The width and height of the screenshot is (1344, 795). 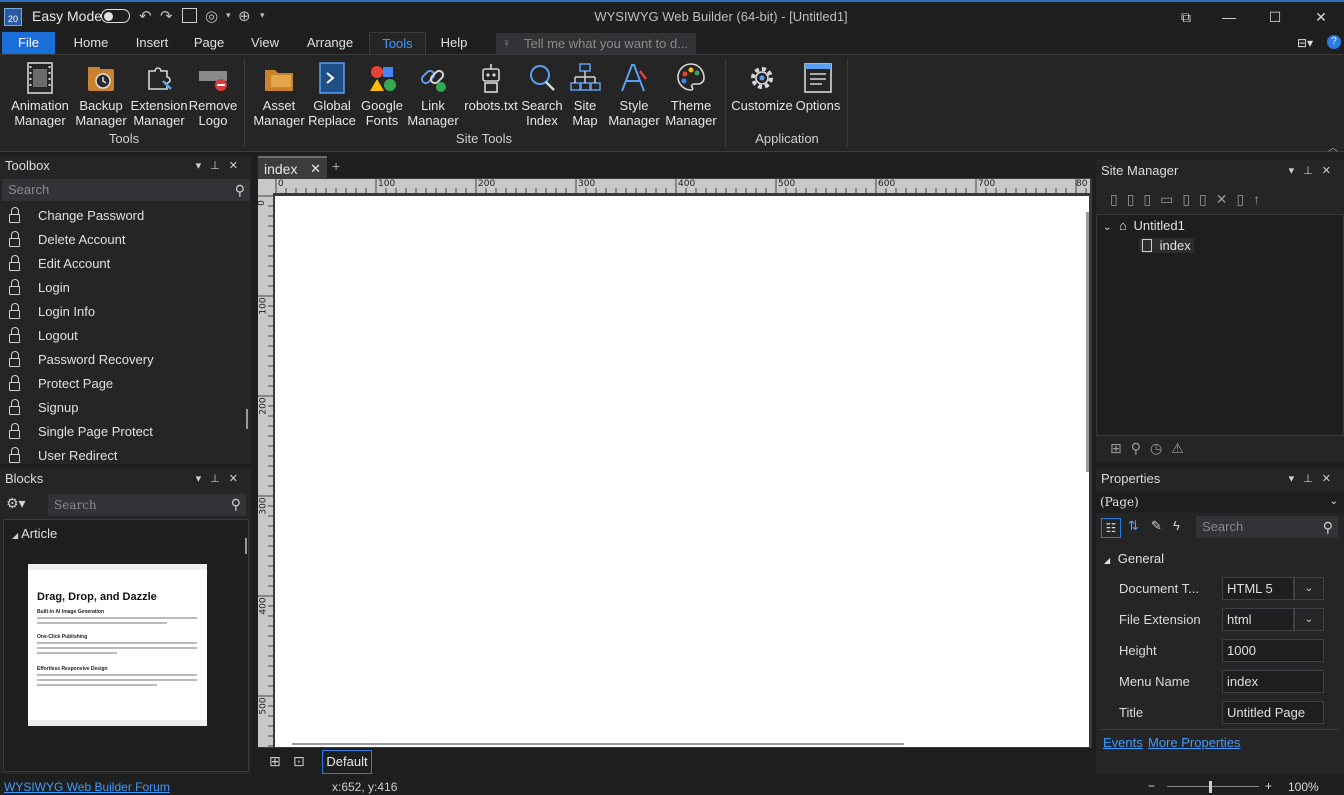 I want to click on extension-manager-button: Extension Manager, so click(x=159, y=94).